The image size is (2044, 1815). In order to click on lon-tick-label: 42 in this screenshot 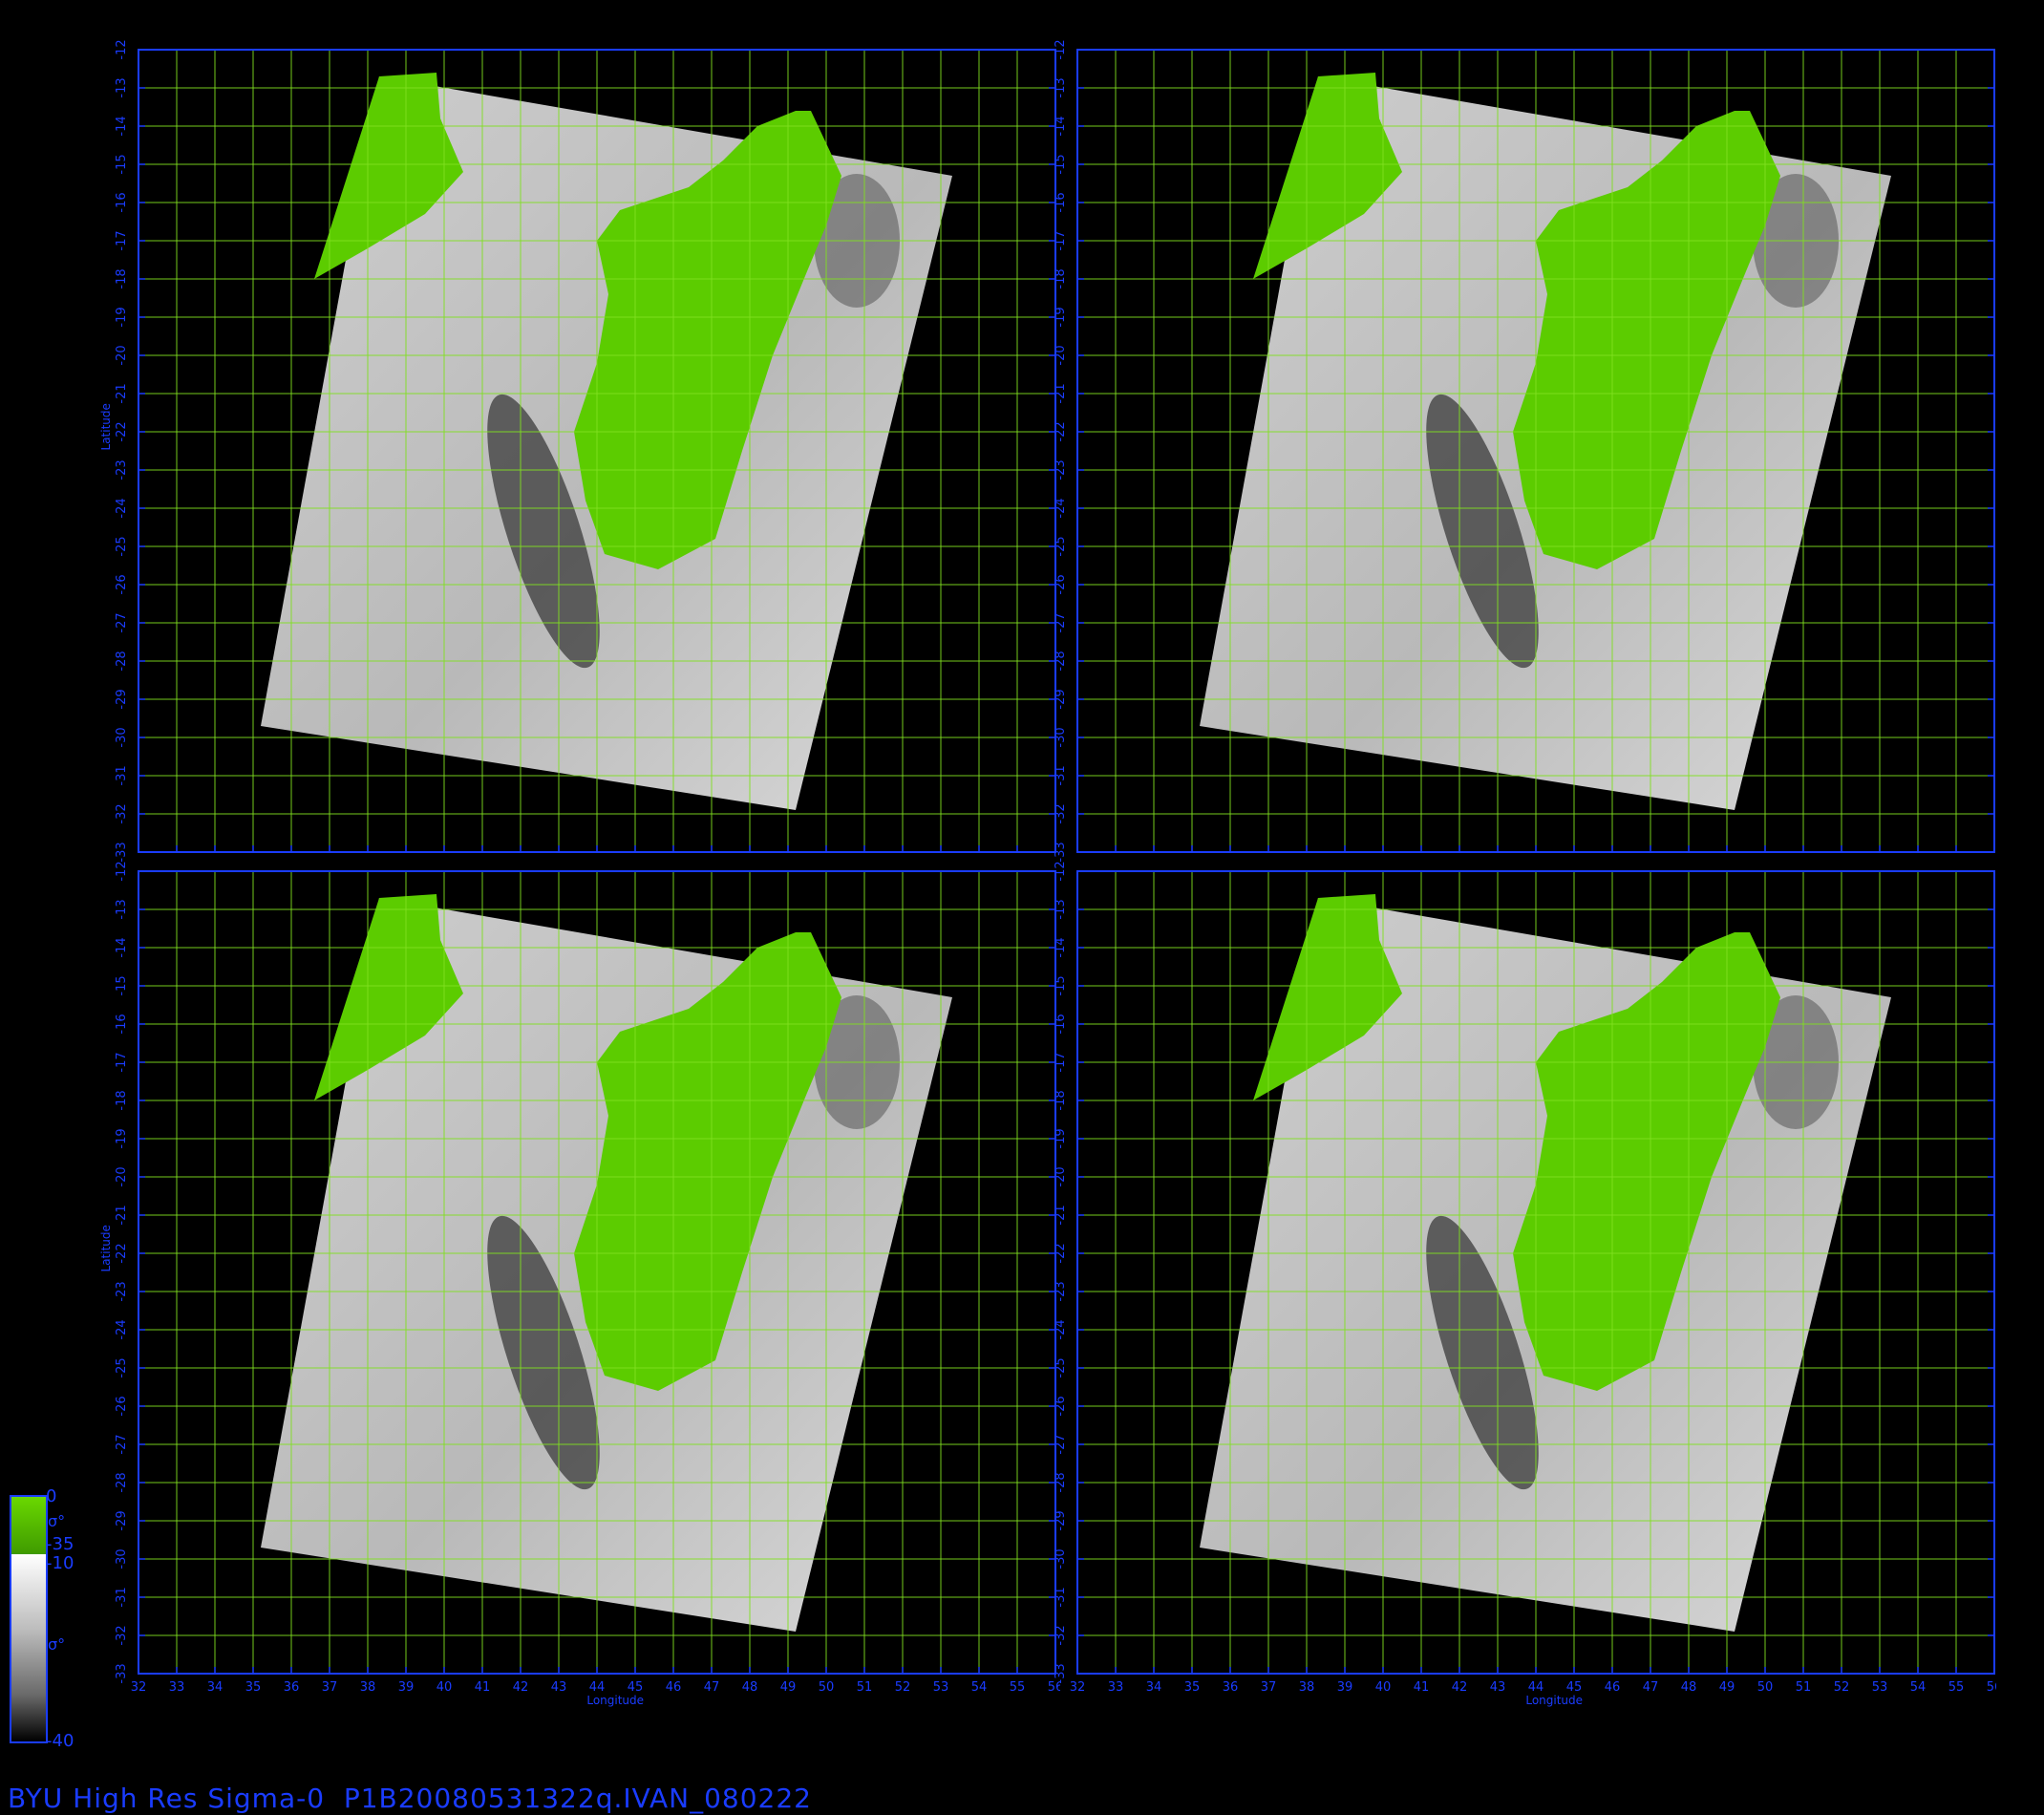, I will do `click(1460, 1687)`.